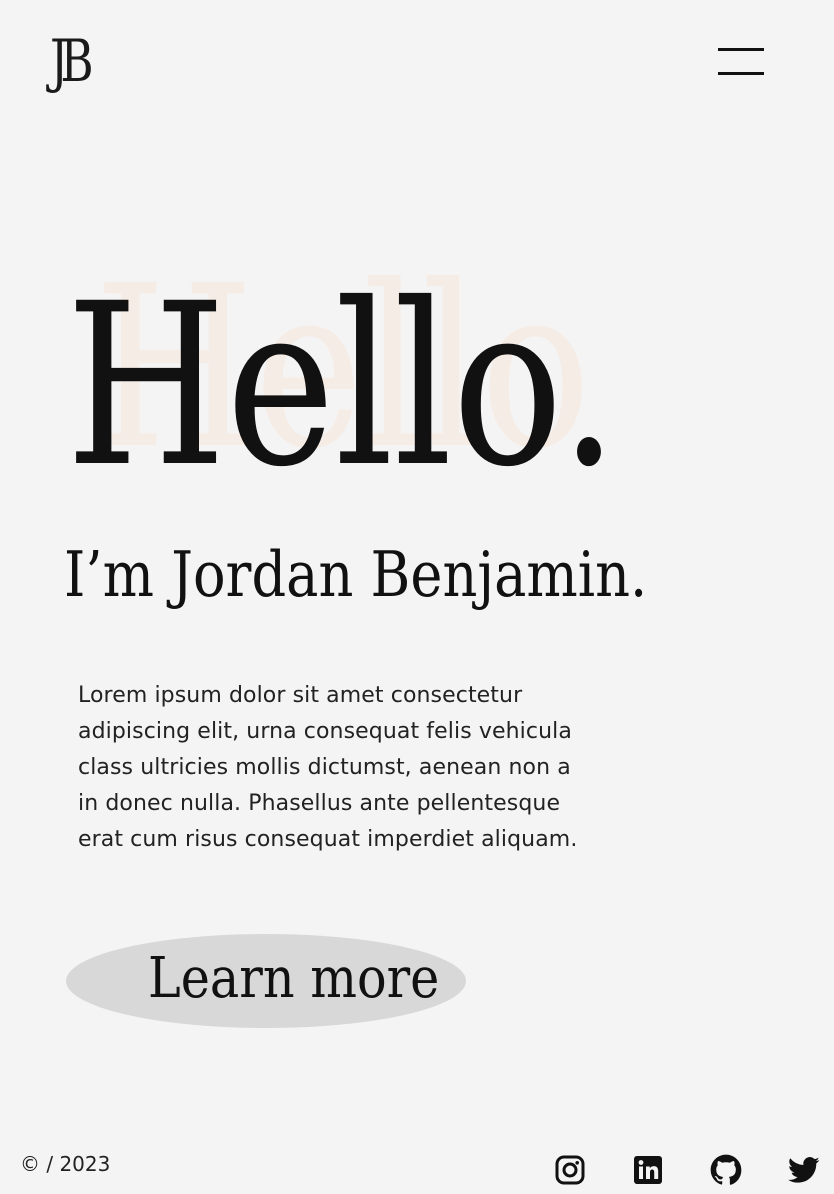 Image resolution: width=834 pixels, height=1194 pixels. I want to click on linkedin-icon, so click(648, 1170).